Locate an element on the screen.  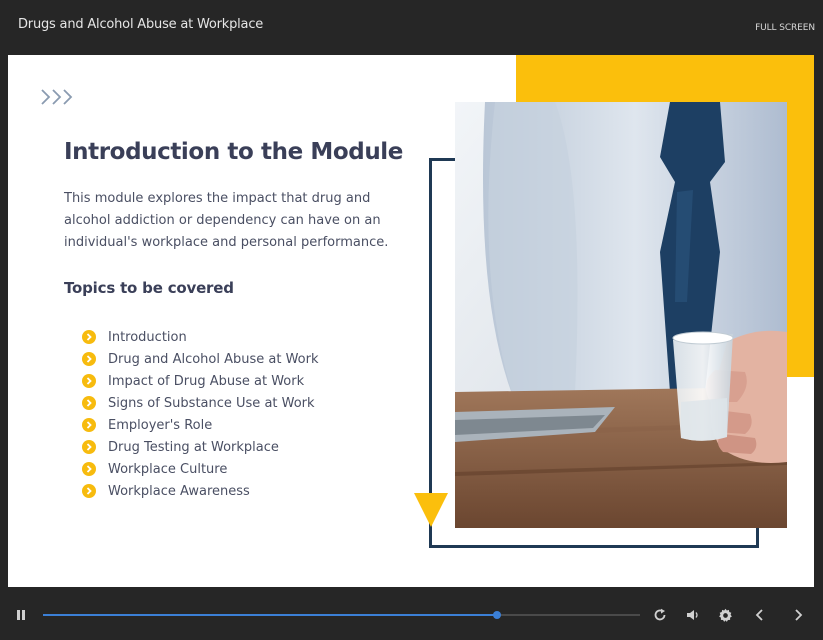
progress-bar is located at coordinates (341, 615).